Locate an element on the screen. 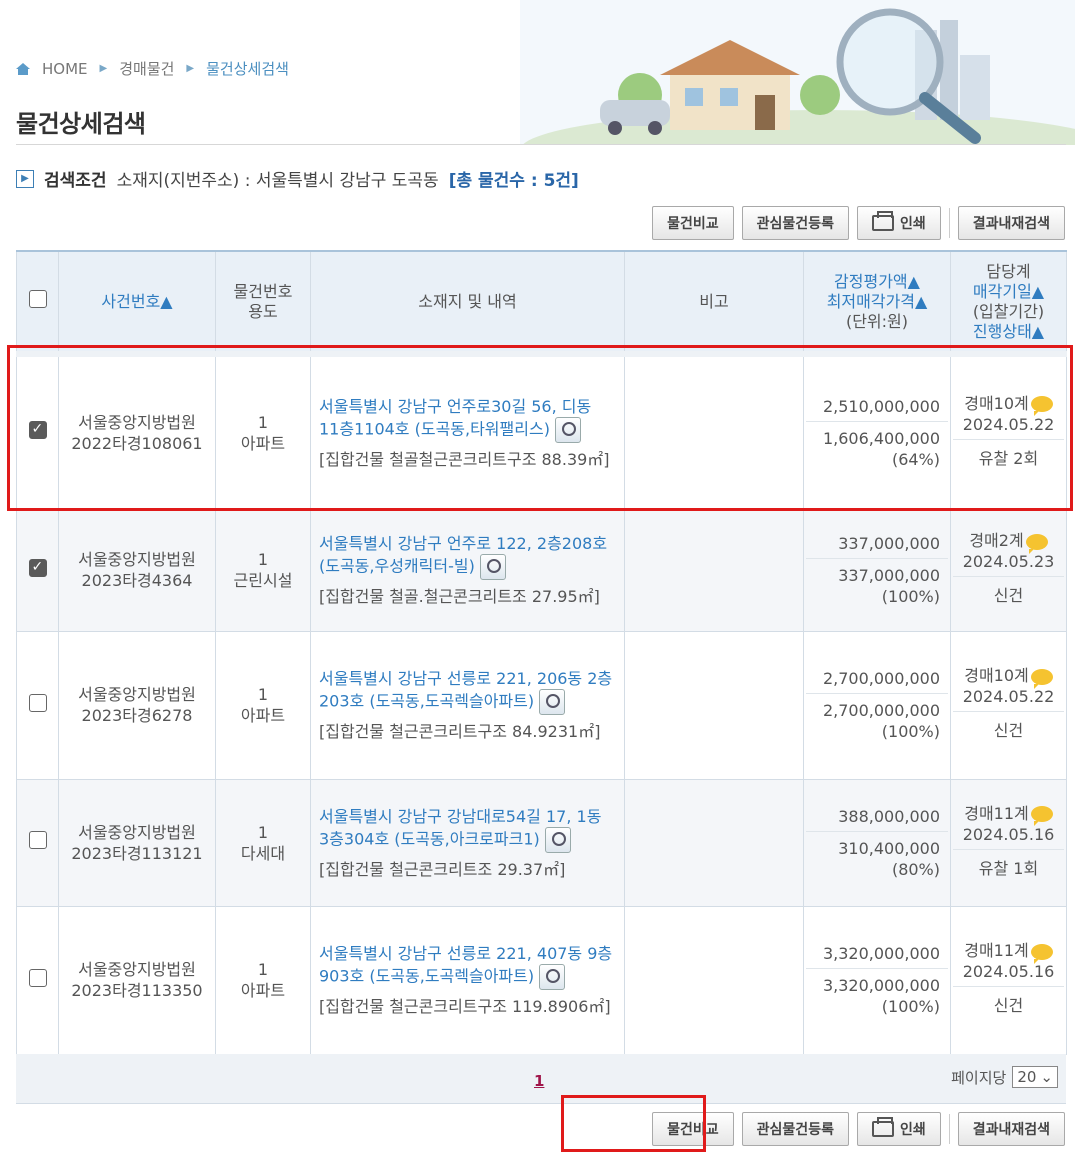 The image size is (1075, 1152). address-header: 소재지 및 내역 is located at coordinates (467, 302).